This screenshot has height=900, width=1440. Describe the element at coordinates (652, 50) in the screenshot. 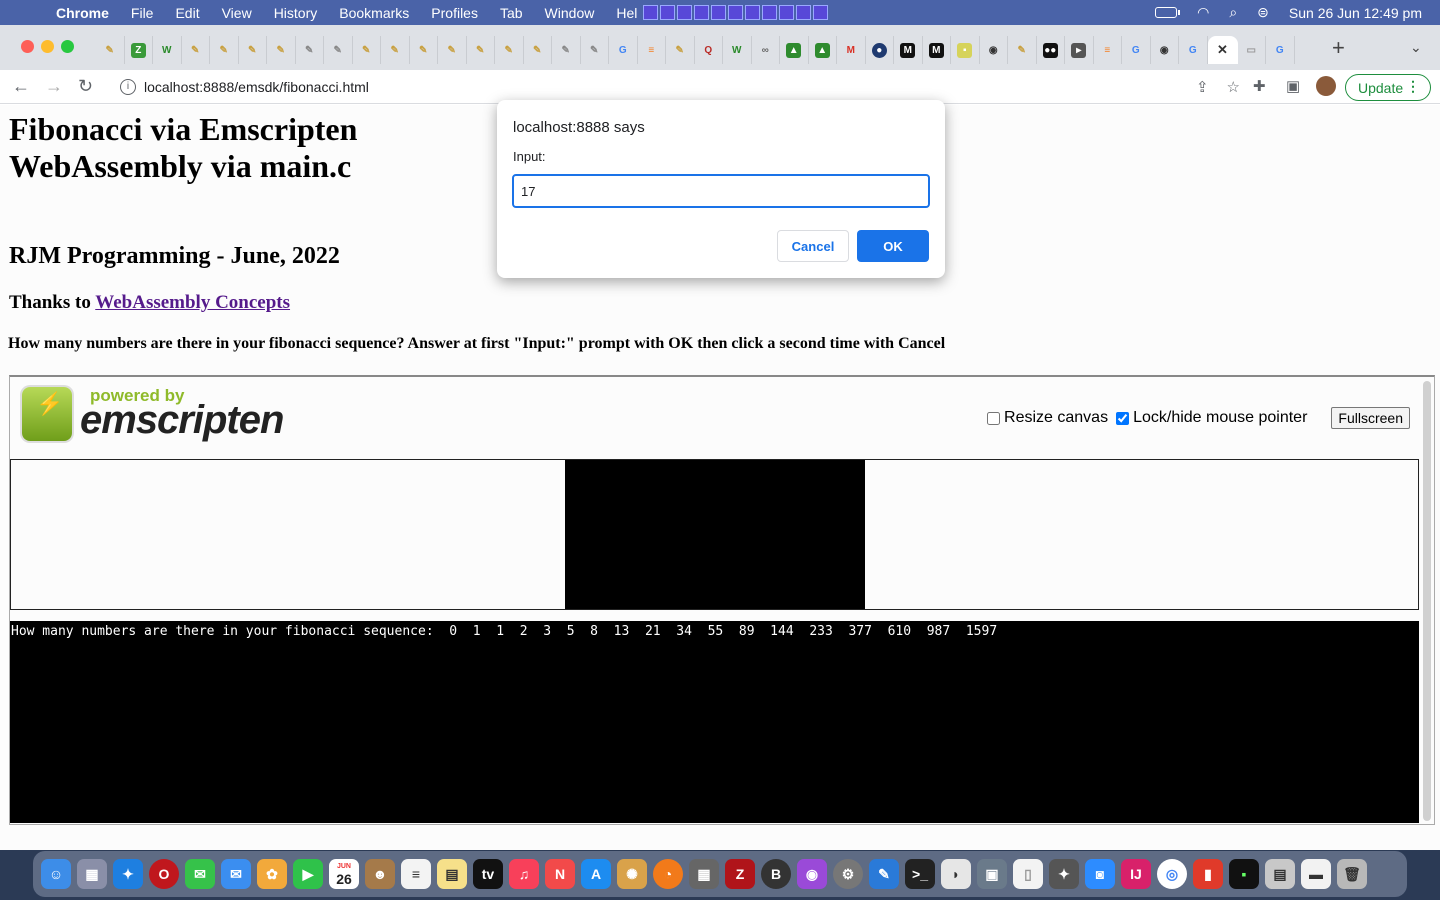

I see `tab: ≡` at that location.